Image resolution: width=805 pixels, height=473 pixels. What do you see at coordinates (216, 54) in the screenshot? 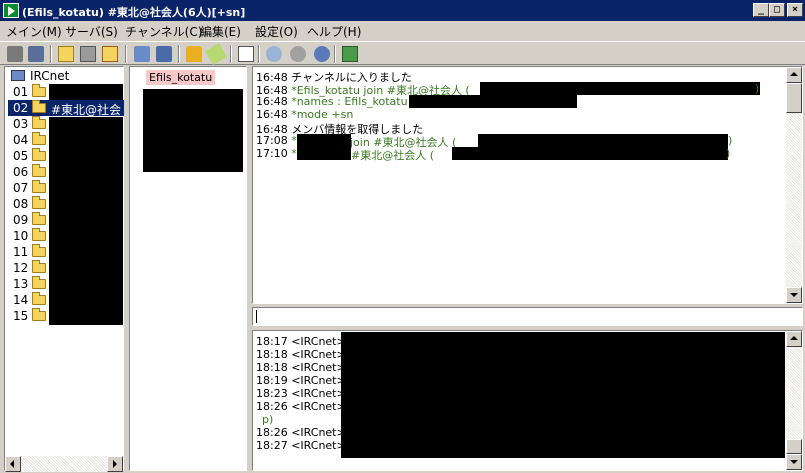
I see `edit-icon` at bounding box center [216, 54].